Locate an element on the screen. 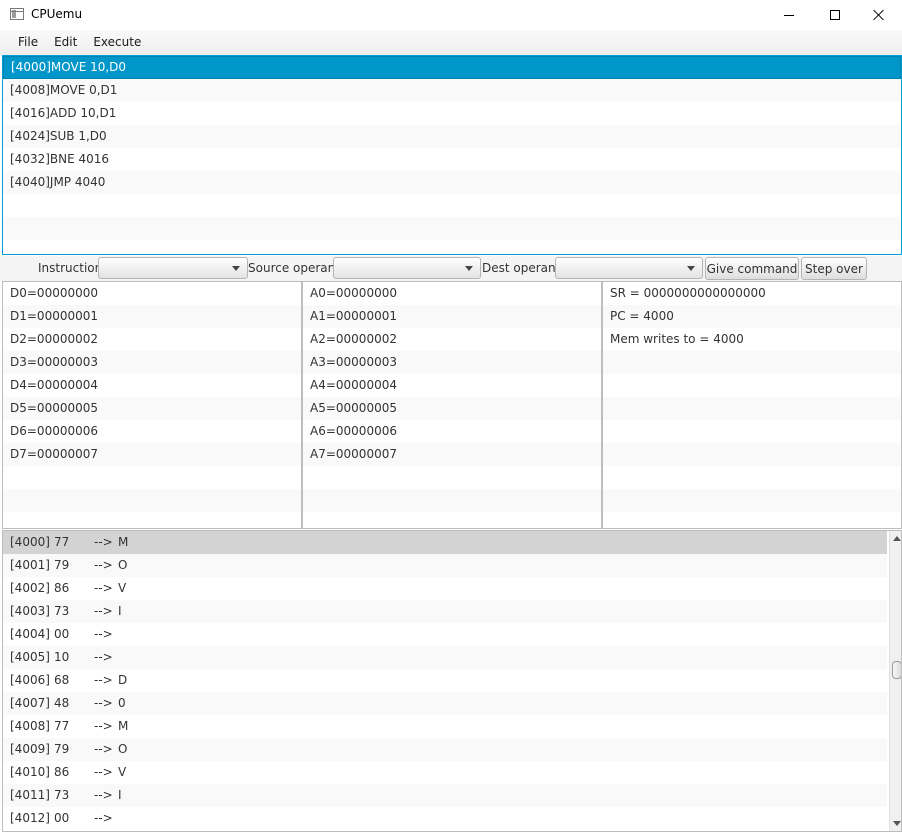 Image resolution: width=902 pixels, height=832 pixels. memory-row: [4012] 00 --> is located at coordinates (445, 818).